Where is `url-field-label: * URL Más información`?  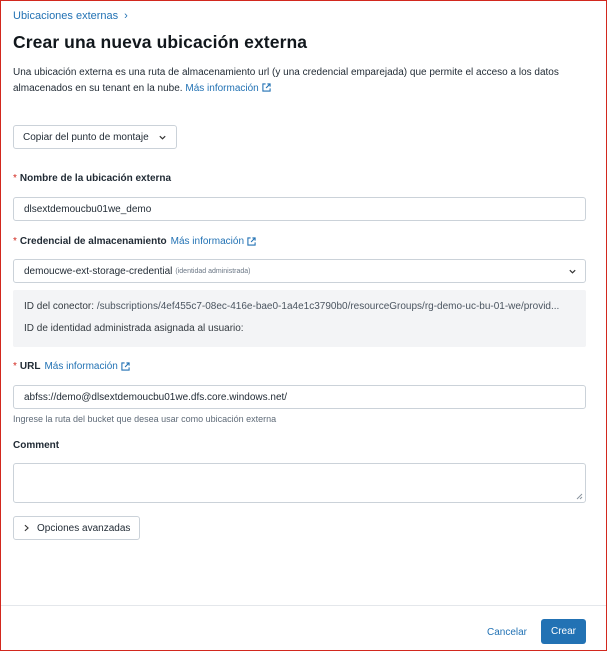
url-field-label: * URL Más información is located at coordinates (71, 366).